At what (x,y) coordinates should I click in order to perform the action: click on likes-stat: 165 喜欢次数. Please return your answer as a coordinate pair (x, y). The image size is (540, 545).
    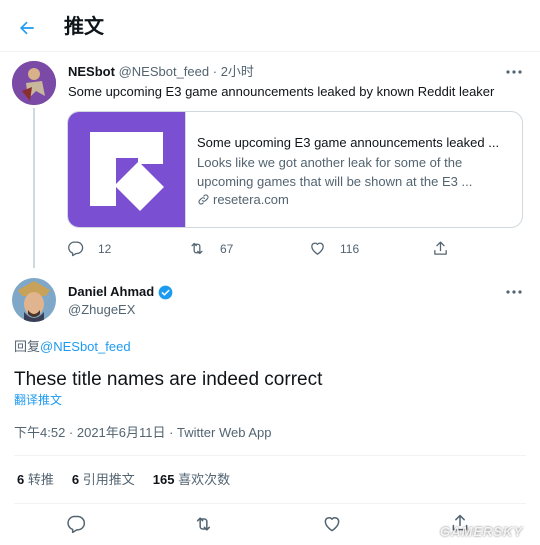
    Looking at the image, I should click on (191, 480).